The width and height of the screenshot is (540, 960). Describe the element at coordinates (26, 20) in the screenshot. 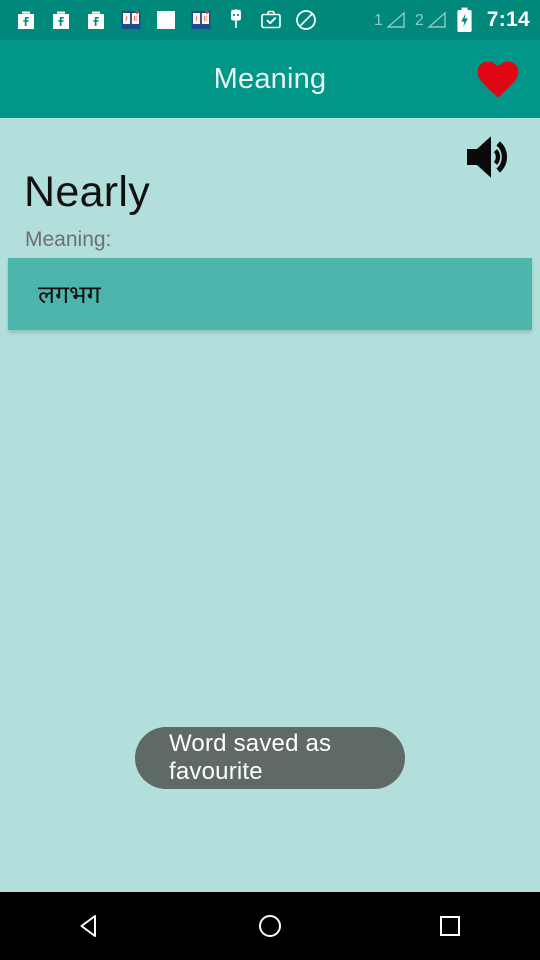

I see `flipkart-notification-icon` at that location.